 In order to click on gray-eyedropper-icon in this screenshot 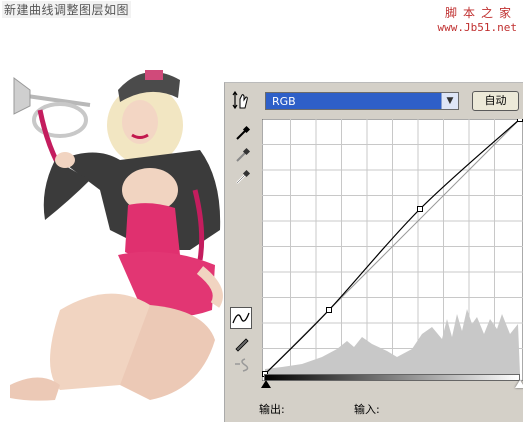, I will do `click(242, 156)`.